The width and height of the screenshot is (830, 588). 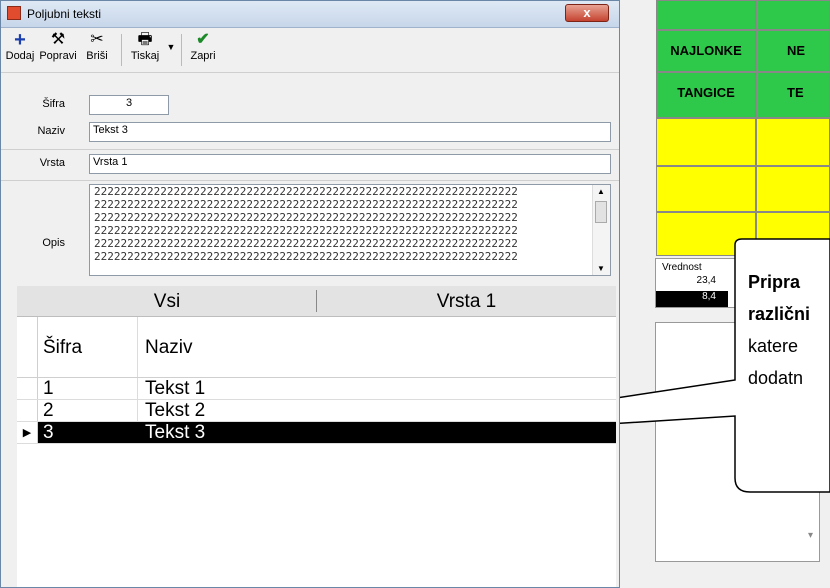 I want to click on table-row-selected: ▶ 3 Tekst 3, so click(x=316, y=433).